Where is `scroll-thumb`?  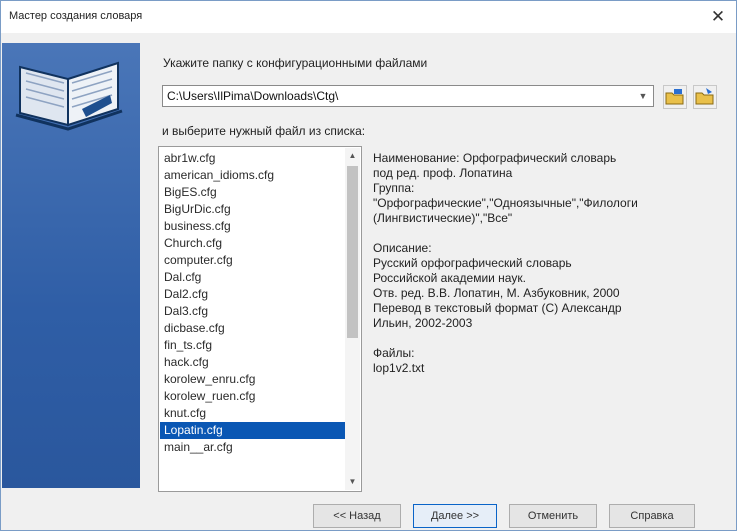
scroll-thumb is located at coordinates (352, 252).